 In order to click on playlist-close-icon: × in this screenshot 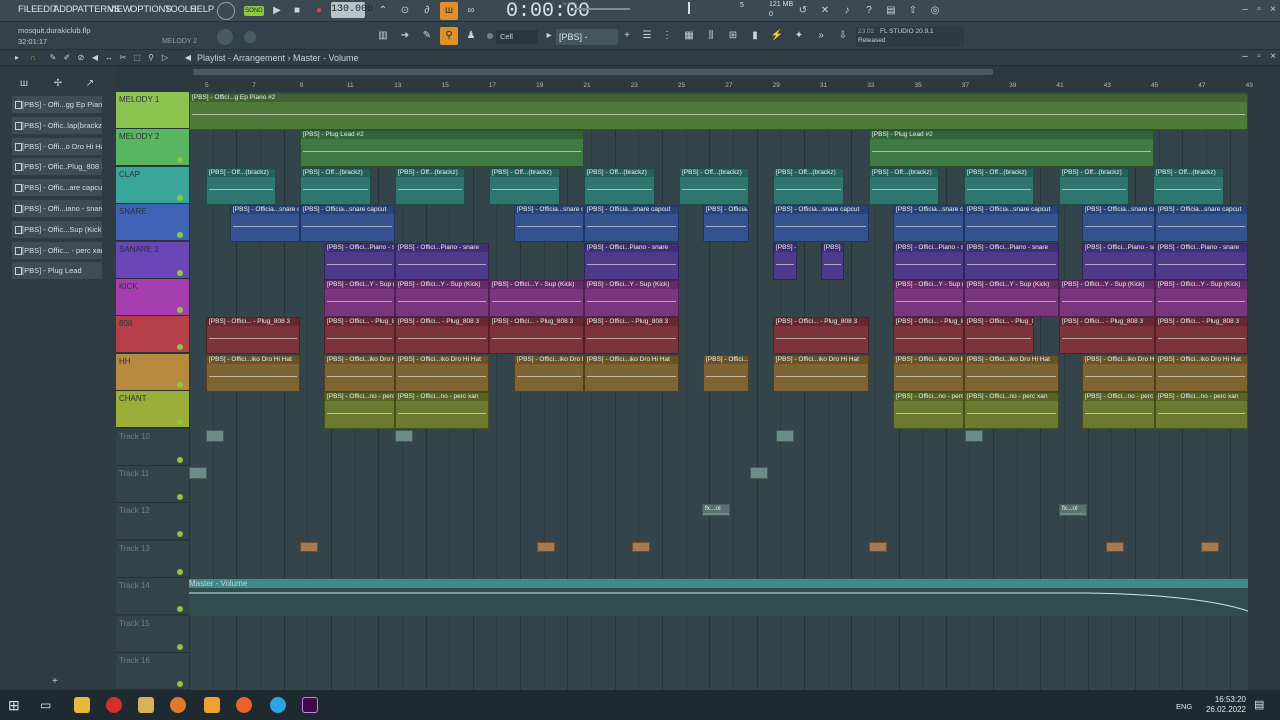, I will do `click(1273, 57)`.